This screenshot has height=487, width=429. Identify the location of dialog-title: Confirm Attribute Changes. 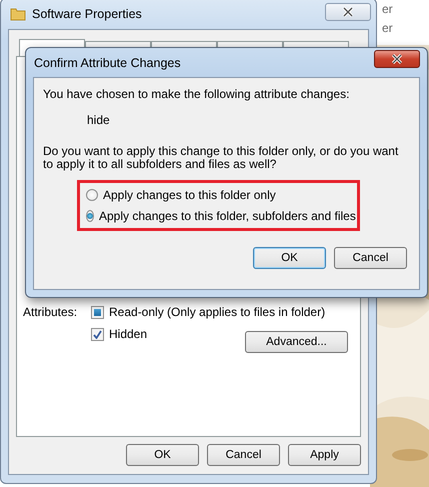
(107, 63).